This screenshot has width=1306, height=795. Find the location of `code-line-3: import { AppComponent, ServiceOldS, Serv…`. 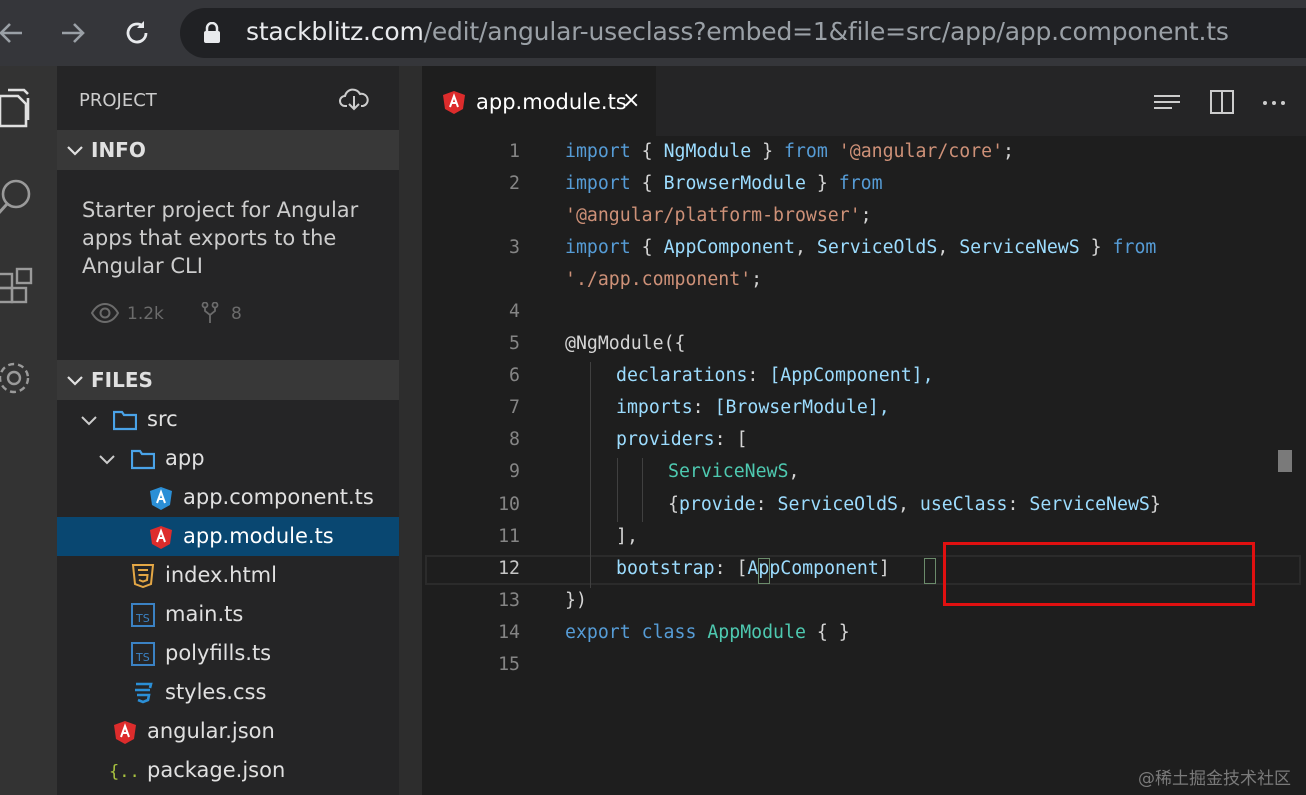

code-line-3: import { AppComponent, ServiceOldS, Serv… is located at coordinates (861, 247).